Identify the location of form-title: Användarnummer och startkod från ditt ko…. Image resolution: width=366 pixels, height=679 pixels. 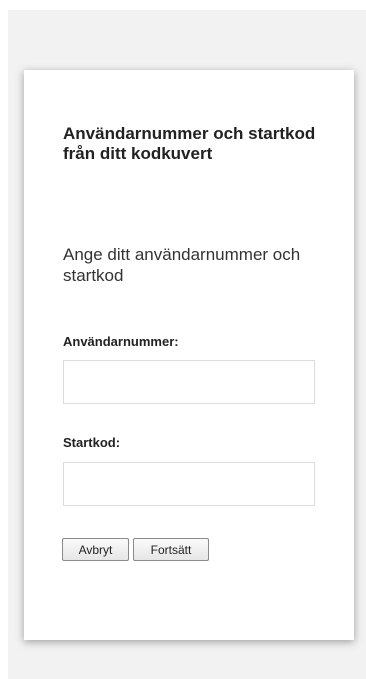
(189, 143).